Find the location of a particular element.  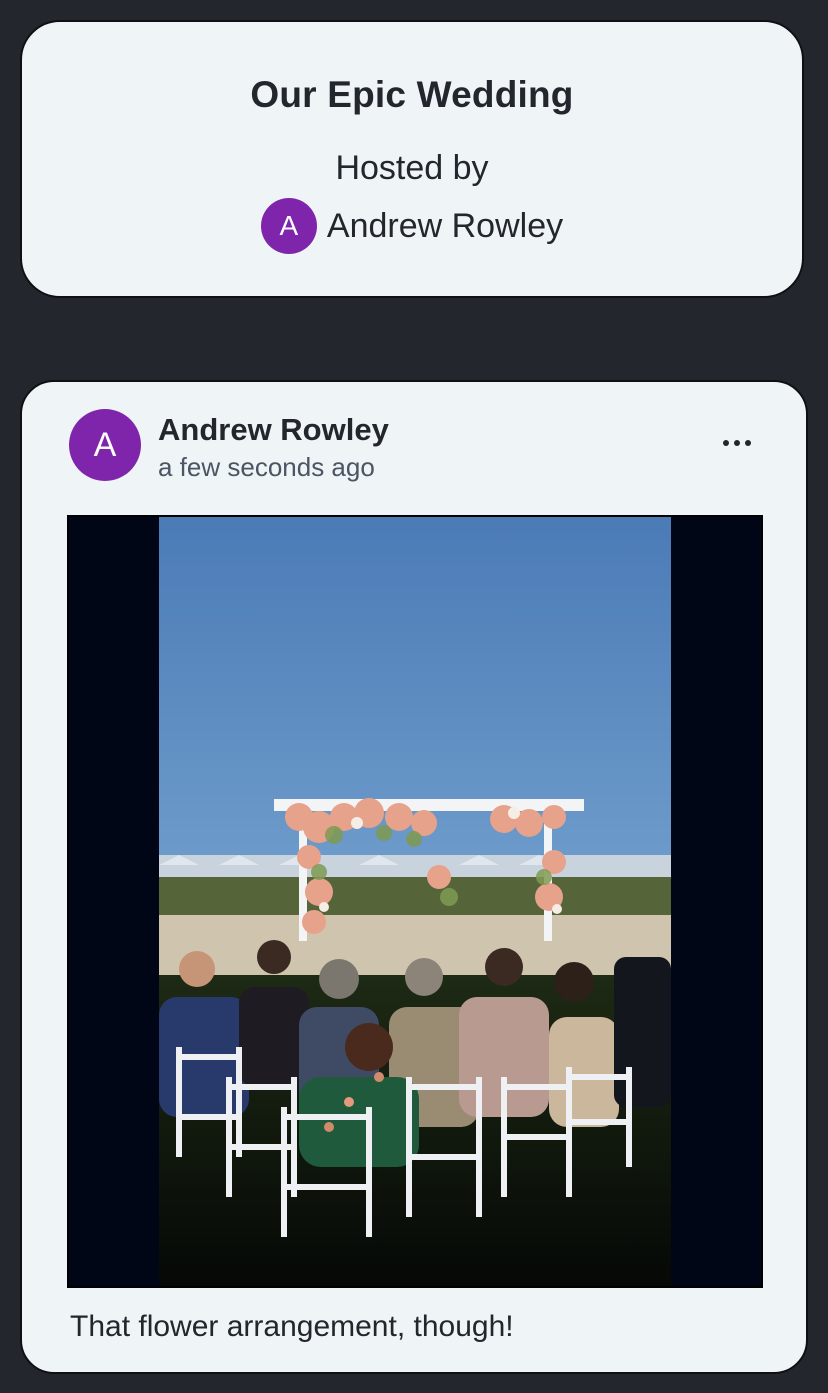

host-avatar: A is located at coordinates (288, 226).